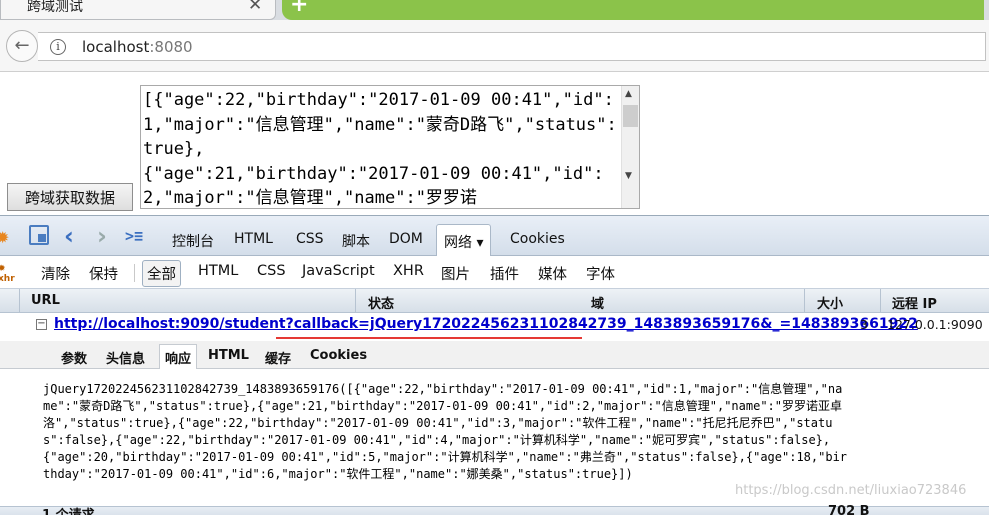  What do you see at coordinates (271, 271) in the screenshot?
I see `filter-css: CSS` at bounding box center [271, 271].